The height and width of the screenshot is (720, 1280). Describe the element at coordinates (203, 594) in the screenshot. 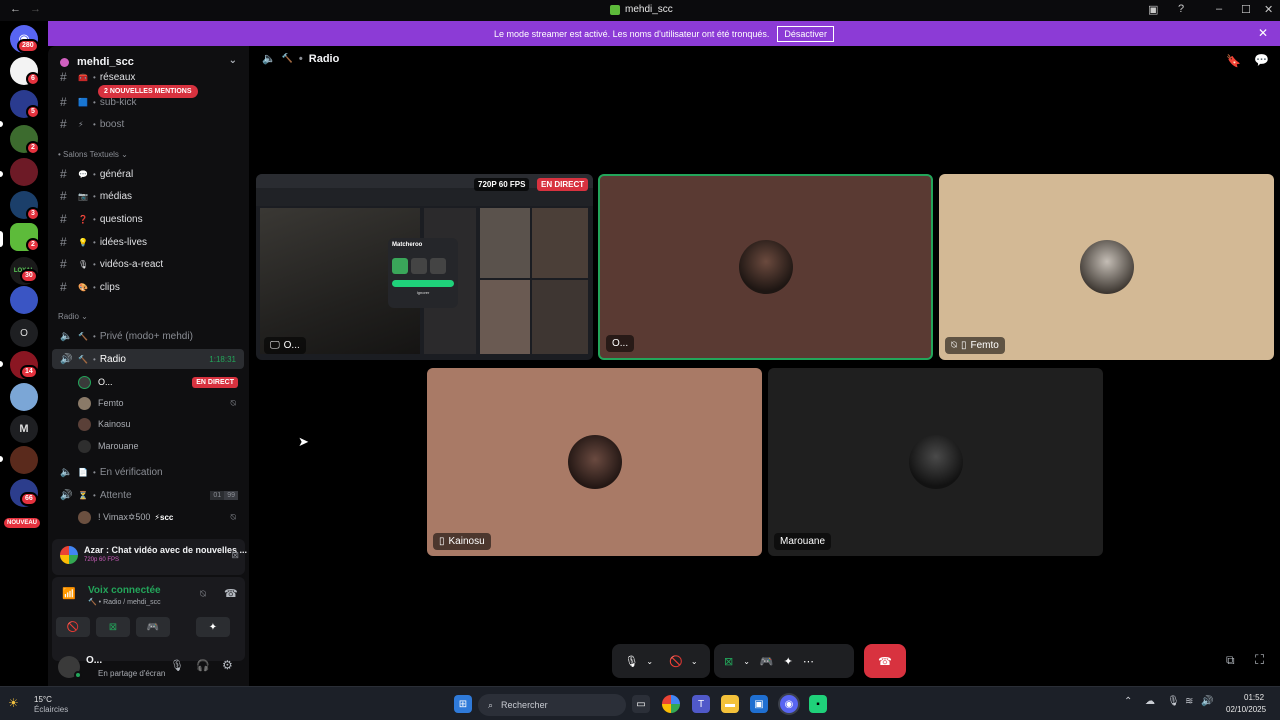

I see `noise-suppression-icon: ⍉` at that location.